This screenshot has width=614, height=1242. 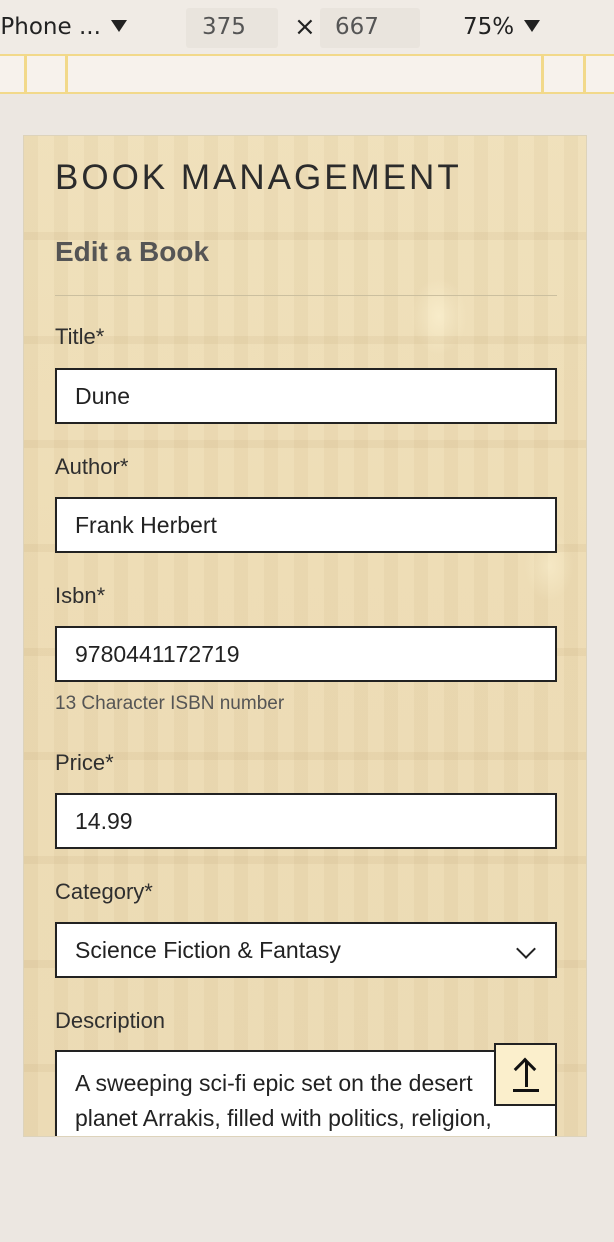 I want to click on author-label: Author*, so click(x=92, y=466).